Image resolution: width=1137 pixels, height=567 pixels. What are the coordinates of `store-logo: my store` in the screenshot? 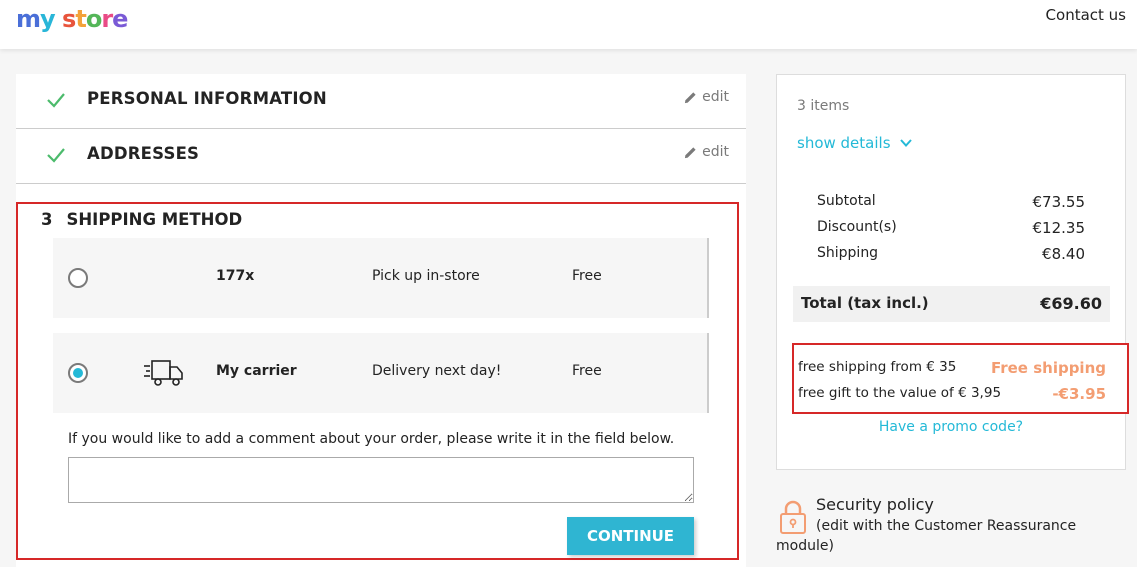 It's located at (72, 19).